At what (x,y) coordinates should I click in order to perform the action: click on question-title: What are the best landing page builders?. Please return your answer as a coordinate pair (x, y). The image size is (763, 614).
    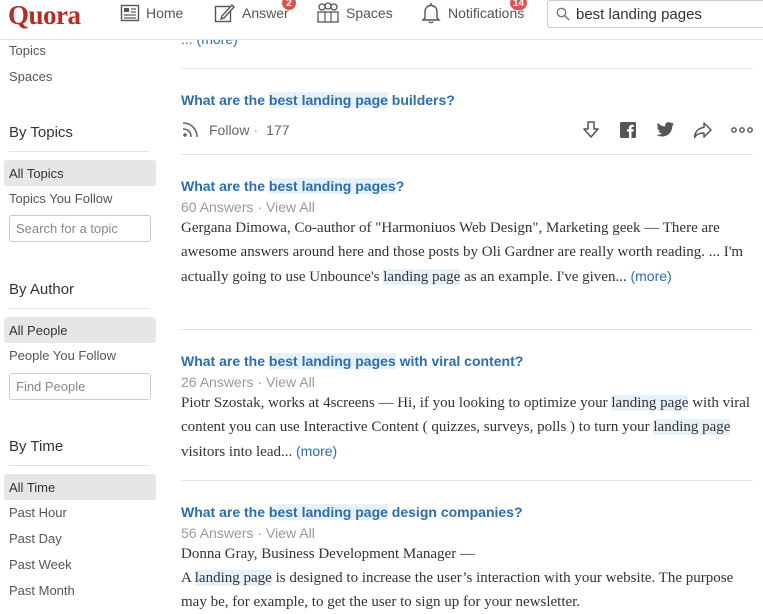
    Looking at the image, I should click on (318, 100).